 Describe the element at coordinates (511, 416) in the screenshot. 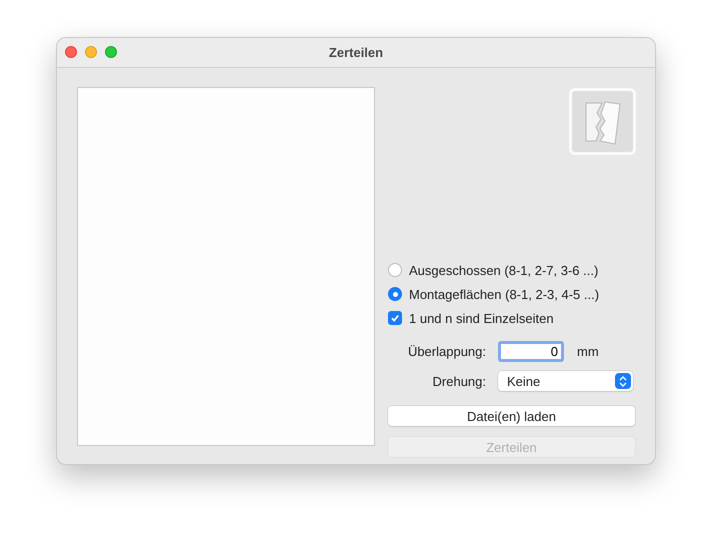

I see `push-button: Datei(en) laden` at that location.